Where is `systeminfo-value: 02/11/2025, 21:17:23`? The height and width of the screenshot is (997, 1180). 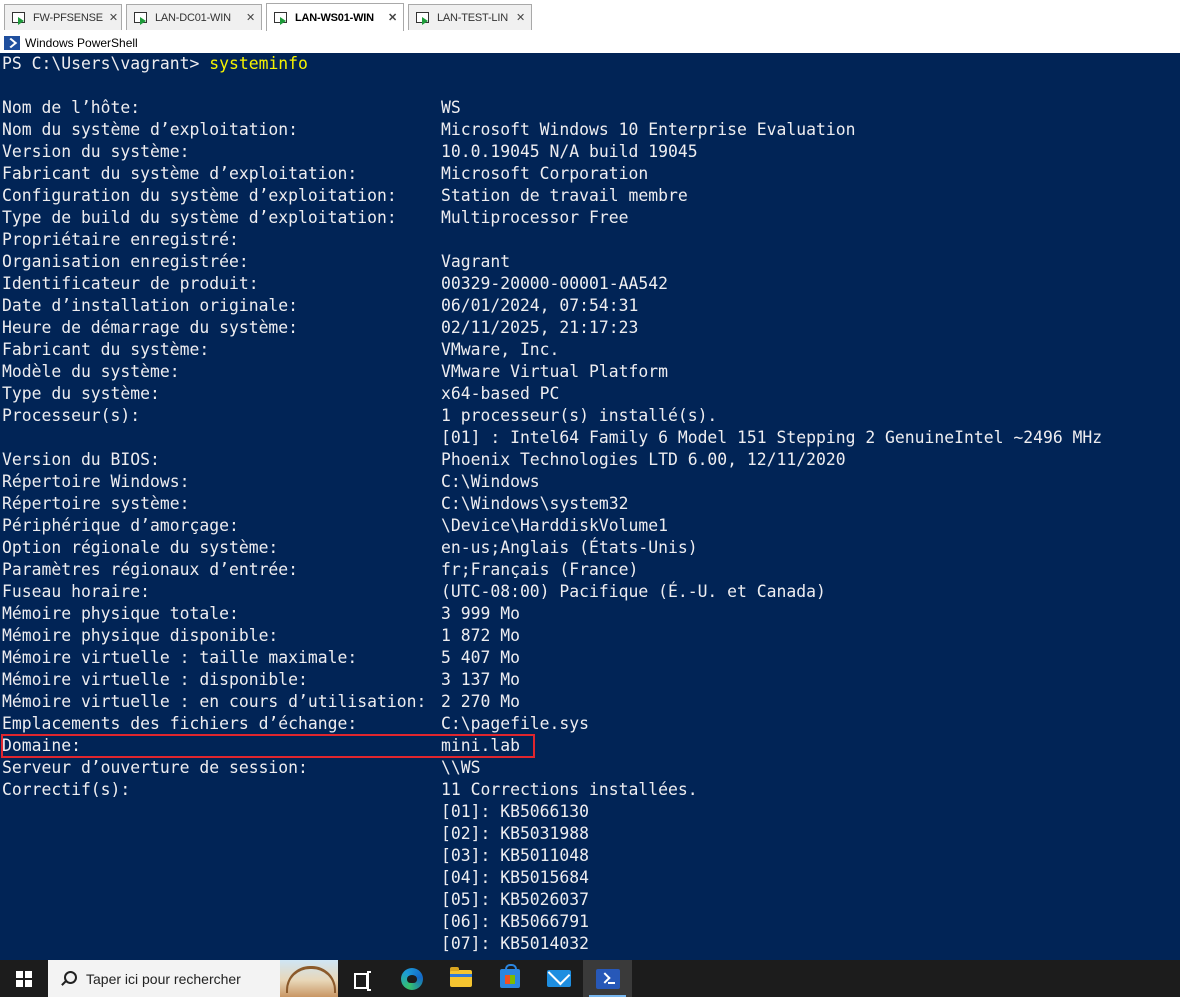
systeminfo-value: 02/11/2025, 21:17:23 is located at coordinates (540, 327).